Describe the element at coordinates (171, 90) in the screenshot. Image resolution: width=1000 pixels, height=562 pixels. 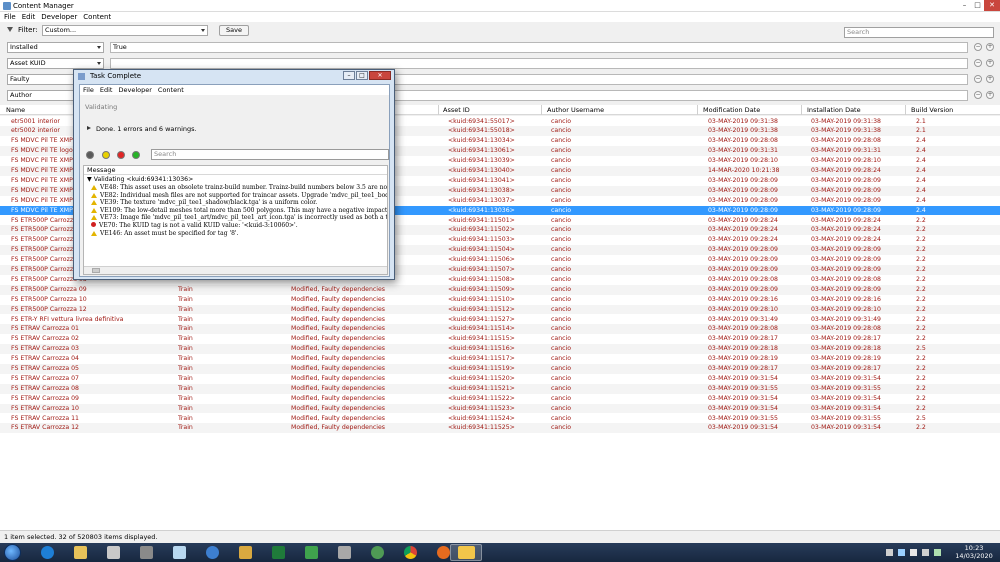
I see `dialog-menu-content: Content` at that location.